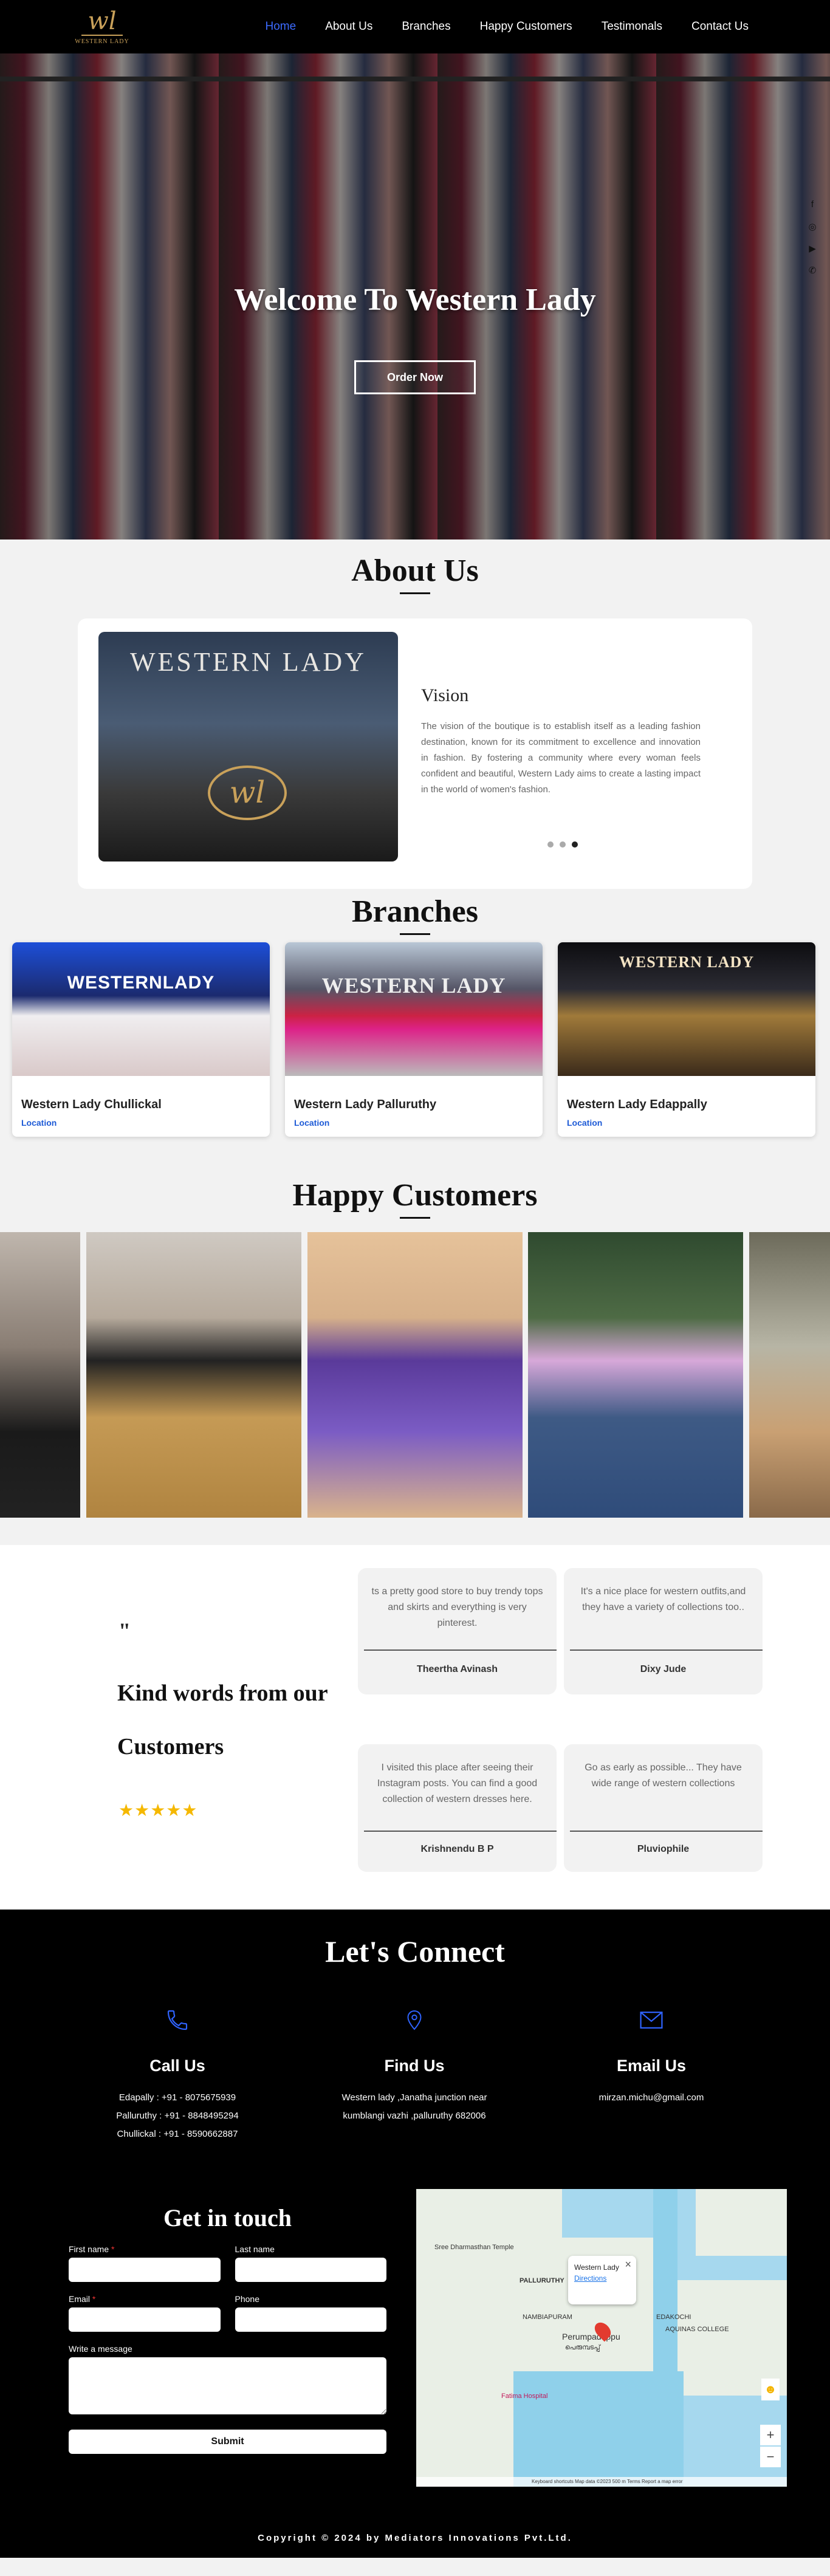 This screenshot has height=2576, width=830. I want to click on email-field, so click(145, 2319).